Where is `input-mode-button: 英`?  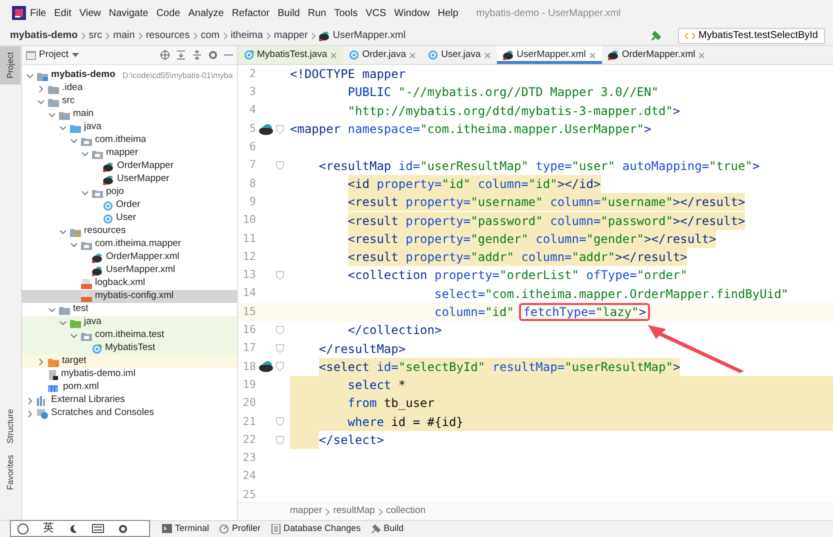
input-mode-button: 英 is located at coordinates (48, 528).